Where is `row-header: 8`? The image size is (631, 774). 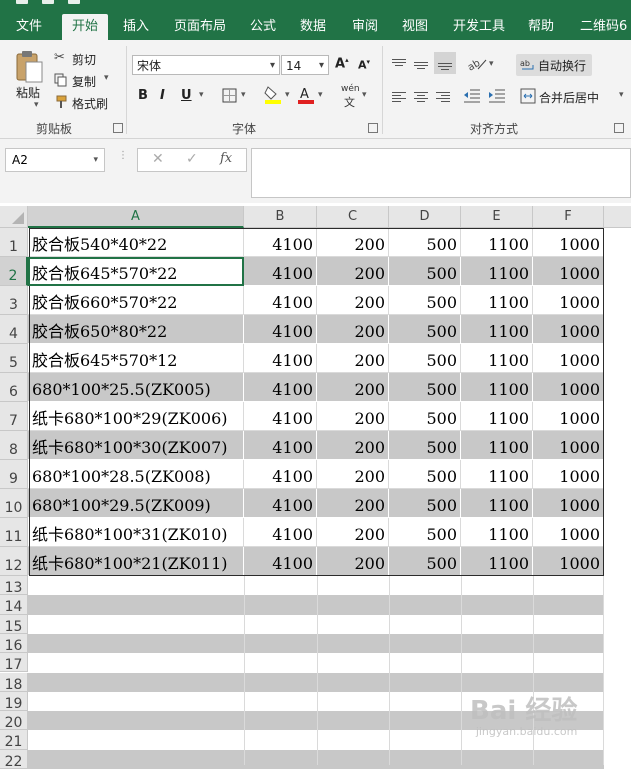 row-header: 8 is located at coordinates (14, 445).